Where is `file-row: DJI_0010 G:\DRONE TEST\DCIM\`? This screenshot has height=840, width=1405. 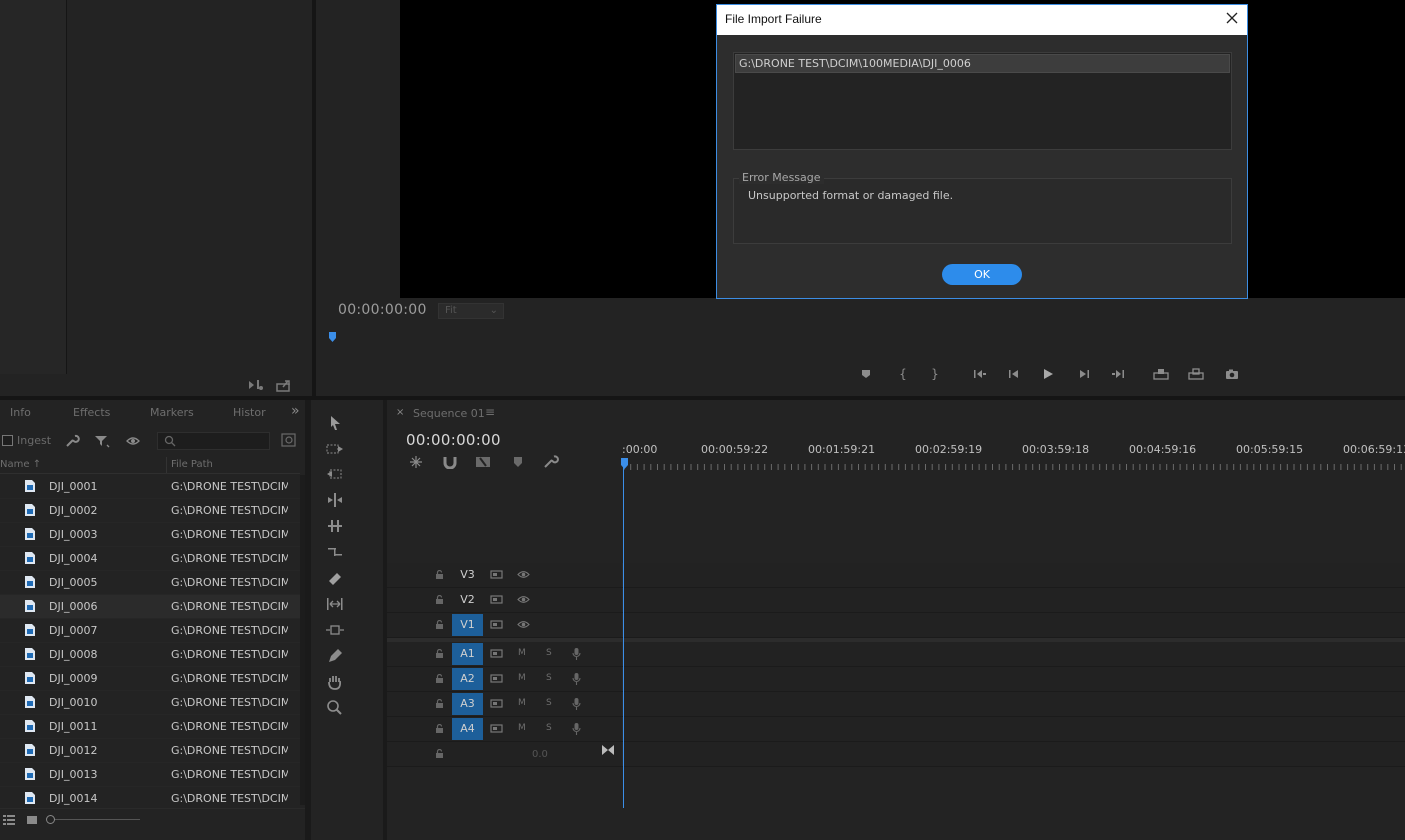 file-row: DJI_0010 G:\DRONE TEST\DCIM\ is located at coordinates (150, 703).